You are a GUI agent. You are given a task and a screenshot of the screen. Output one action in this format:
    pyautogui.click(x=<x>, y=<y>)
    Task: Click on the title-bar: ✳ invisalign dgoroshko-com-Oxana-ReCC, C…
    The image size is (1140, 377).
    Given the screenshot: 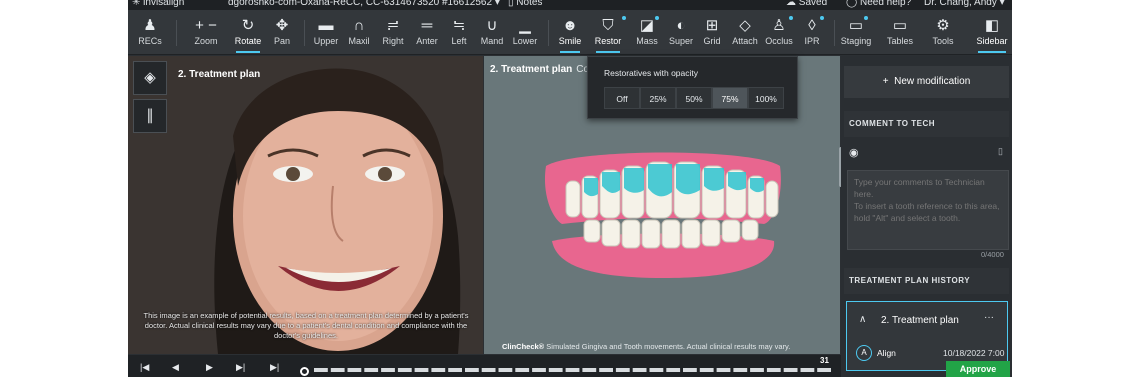 What is the action you would take?
    pyautogui.click(x=570, y=5)
    